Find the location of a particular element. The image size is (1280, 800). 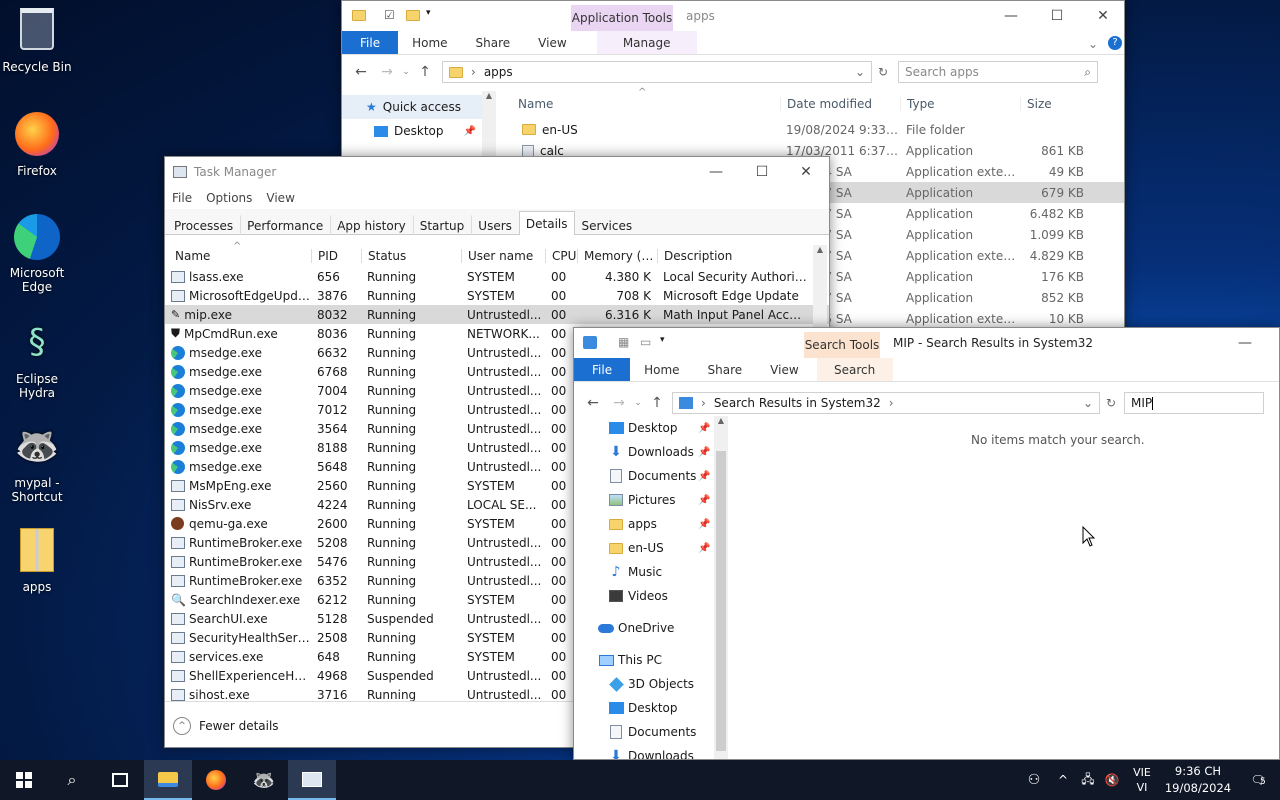

desktop-icon-folder-zip: apps is located at coordinates (37, 561).